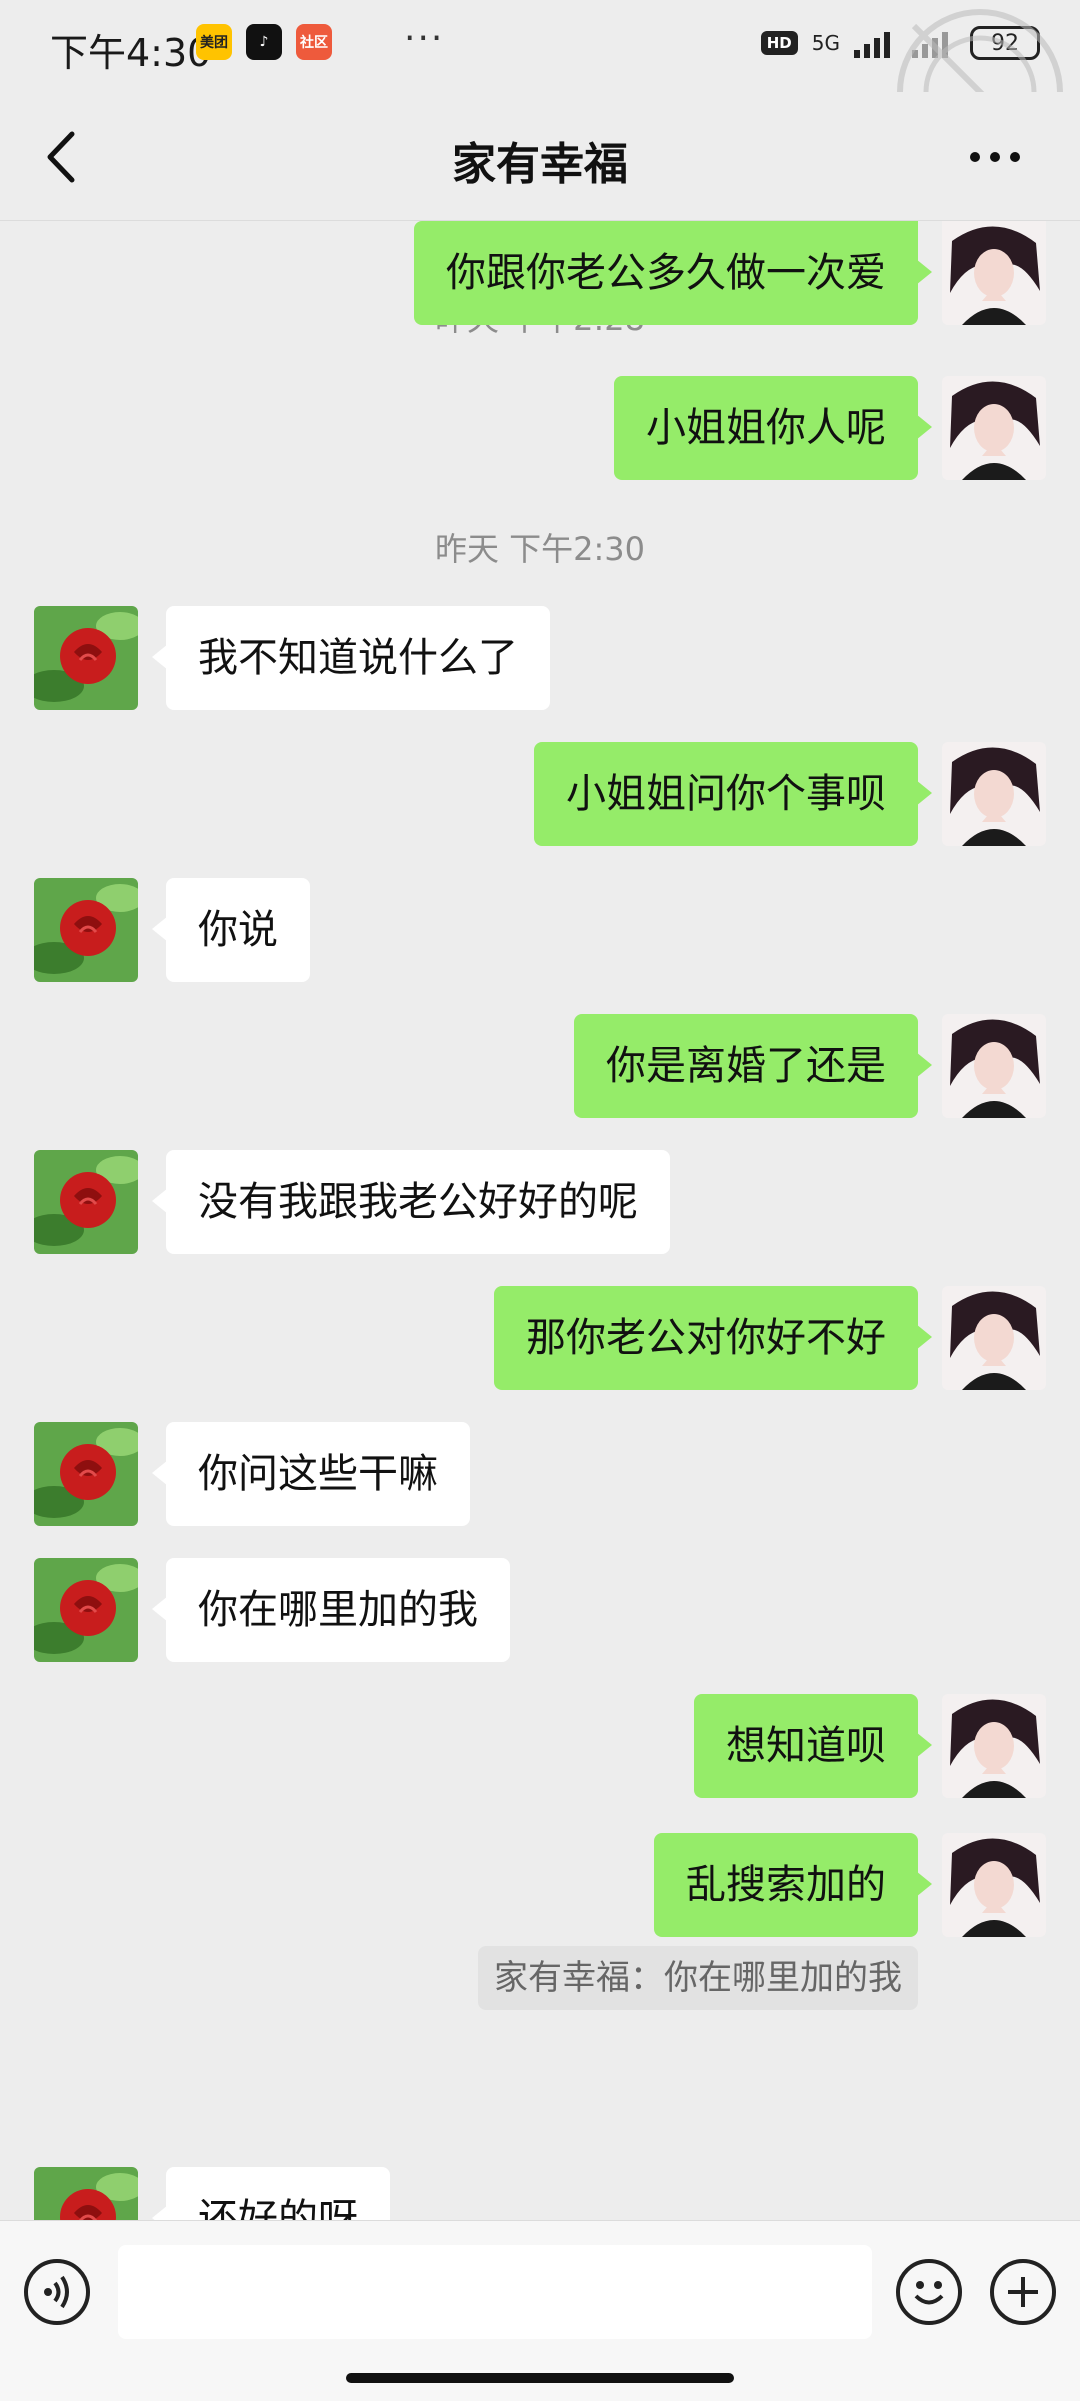  I want to click on received-message-bubble: 你问这些干嘛, so click(311, 1474).